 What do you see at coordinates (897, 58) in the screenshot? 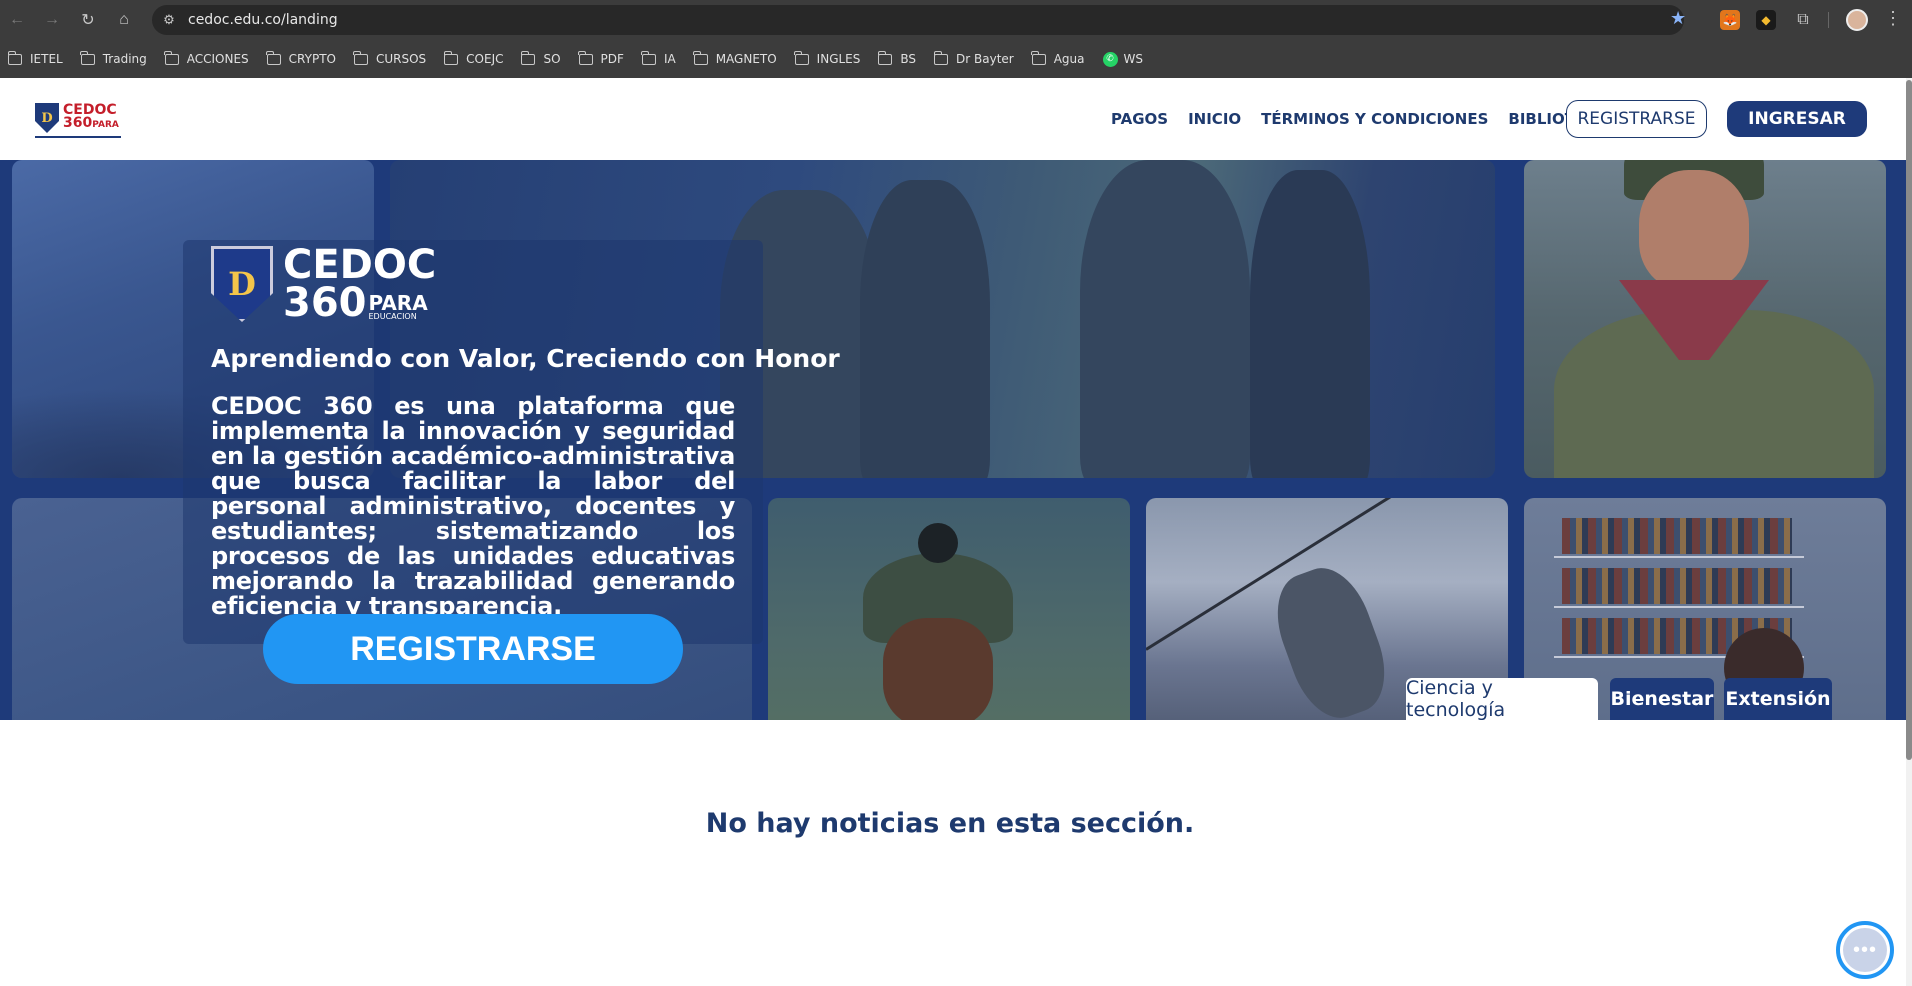
I see `bookmark-bs: BS` at bounding box center [897, 58].